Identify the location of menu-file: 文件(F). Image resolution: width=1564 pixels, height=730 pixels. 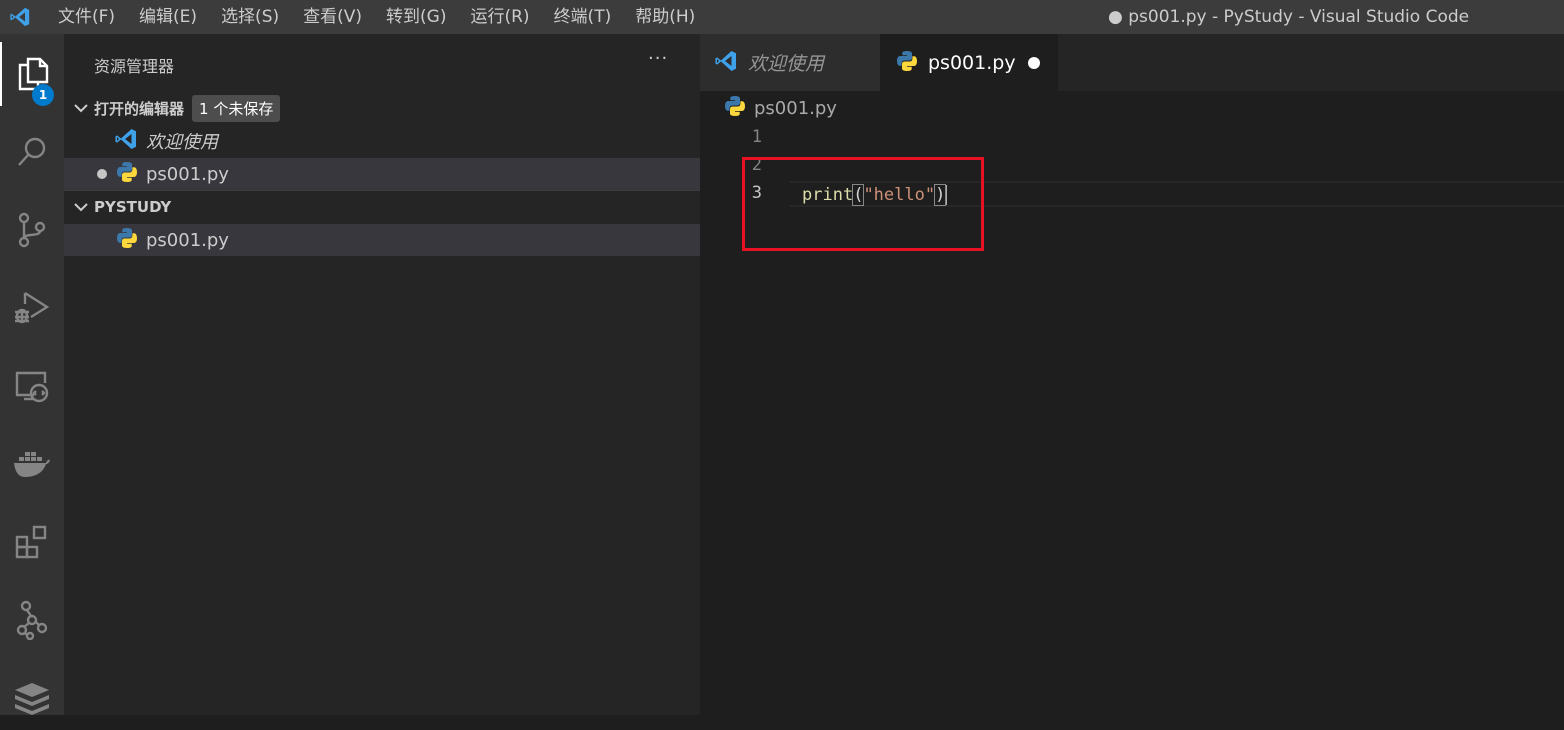
(83, 17).